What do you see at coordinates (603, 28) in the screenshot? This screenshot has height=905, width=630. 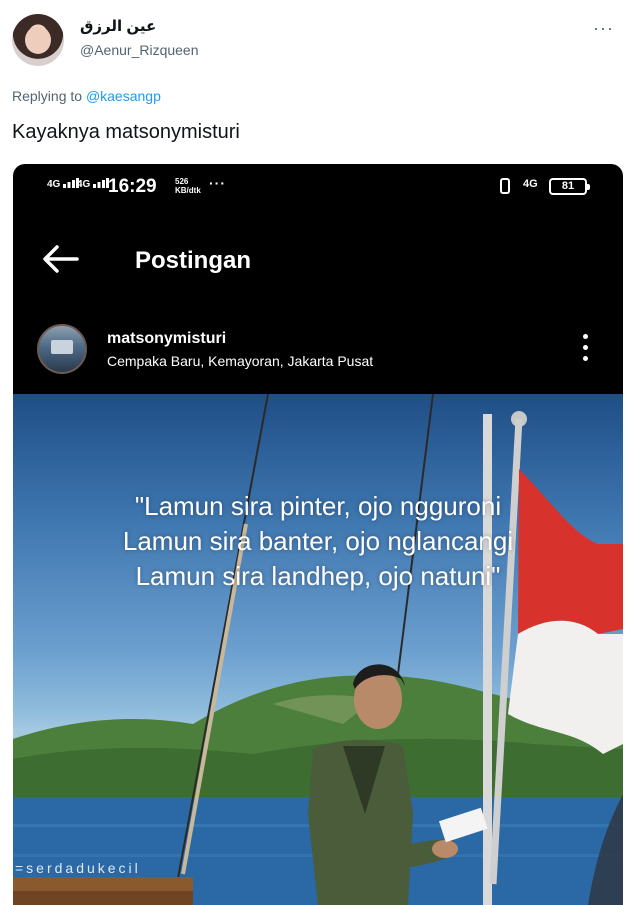 I see `more-options-icon: ···` at bounding box center [603, 28].